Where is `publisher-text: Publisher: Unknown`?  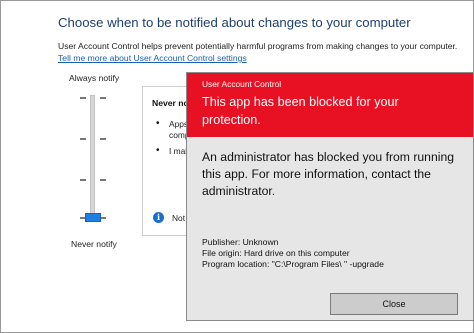
publisher-text: Publisher: Unknown is located at coordinates (240, 242).